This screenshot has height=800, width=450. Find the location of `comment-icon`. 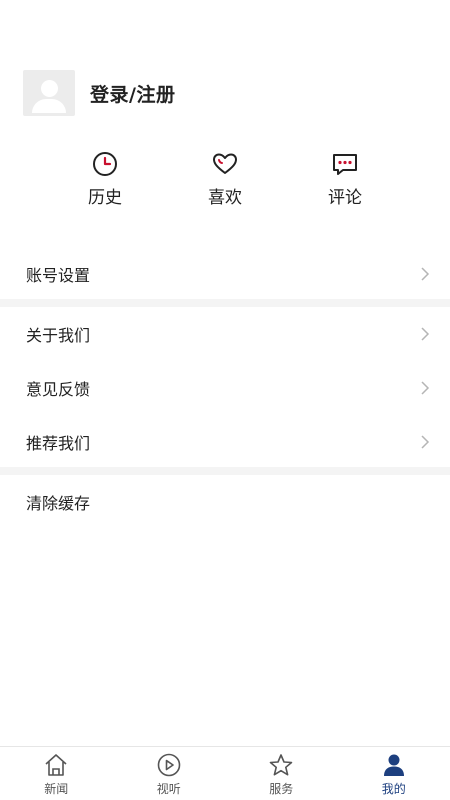

comment-icon is located at coordinates (345, 164).